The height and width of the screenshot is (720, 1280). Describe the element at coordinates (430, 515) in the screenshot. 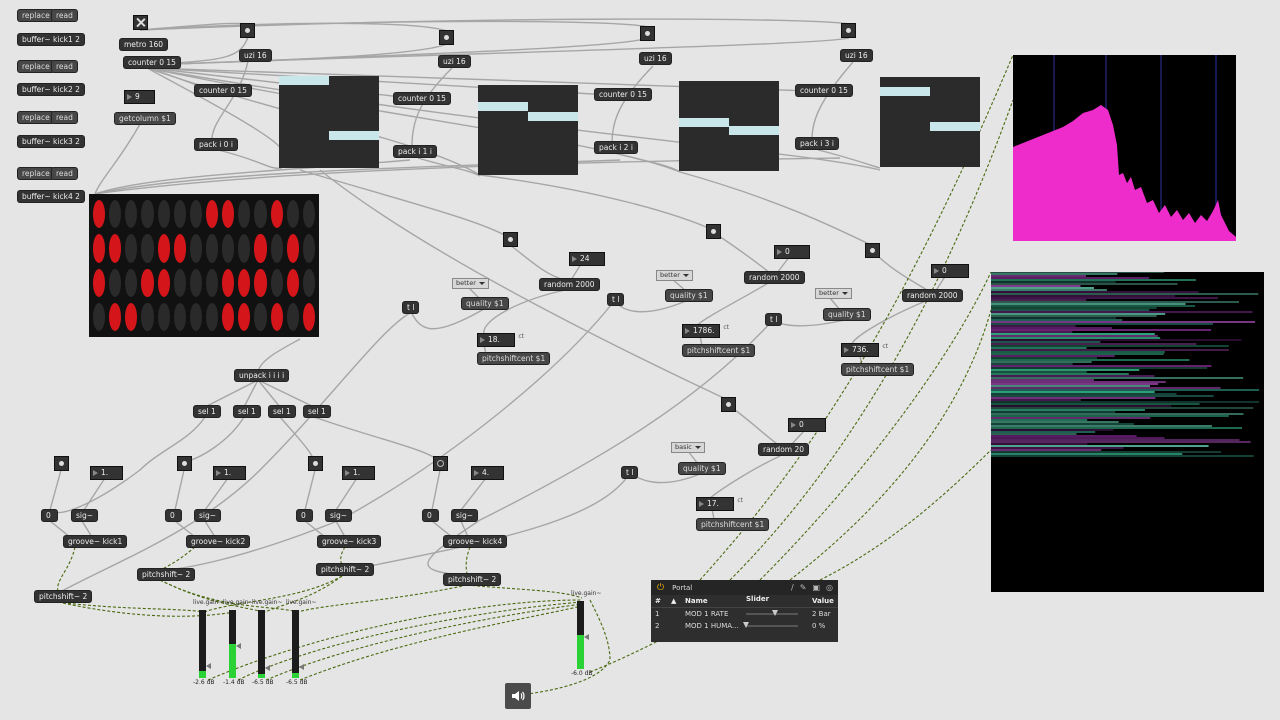

I see `zero-message-4: 0` at that location.